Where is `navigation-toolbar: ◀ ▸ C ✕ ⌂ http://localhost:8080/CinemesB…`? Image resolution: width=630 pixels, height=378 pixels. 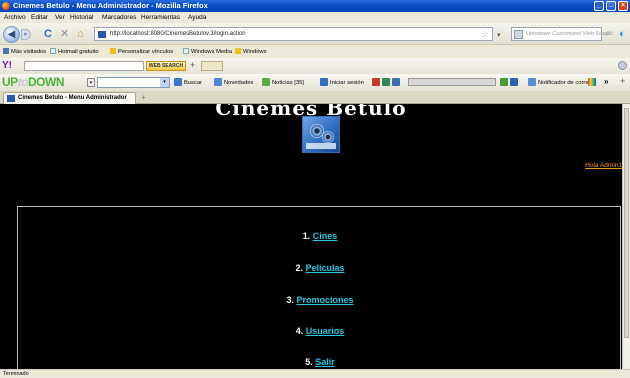
navigation-toolbar: ◀ ▸ C ✕ ⌂ http://localhost:8080/CinemesB… is located at coordinates (315, 34).